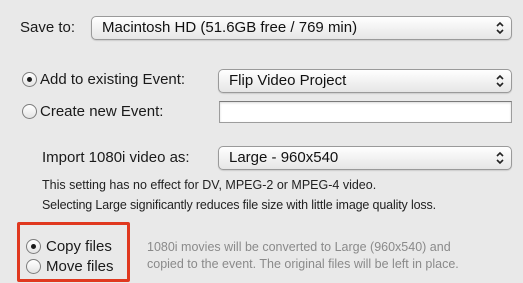  Describe the element at coordinates (48, 27) in the screenshot. I see `save-to-label: Save to:` at that location.